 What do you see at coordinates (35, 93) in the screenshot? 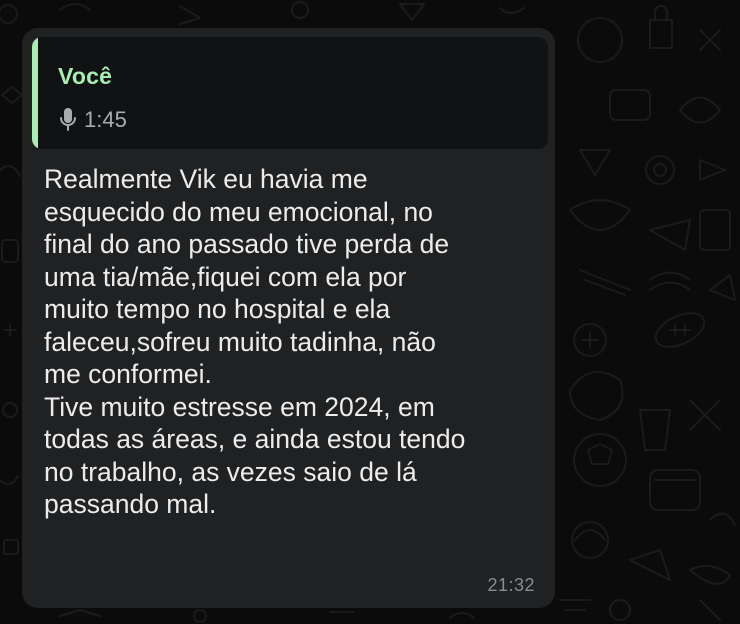
I see `quote-accent-bar` at bounding box center [35, 93].